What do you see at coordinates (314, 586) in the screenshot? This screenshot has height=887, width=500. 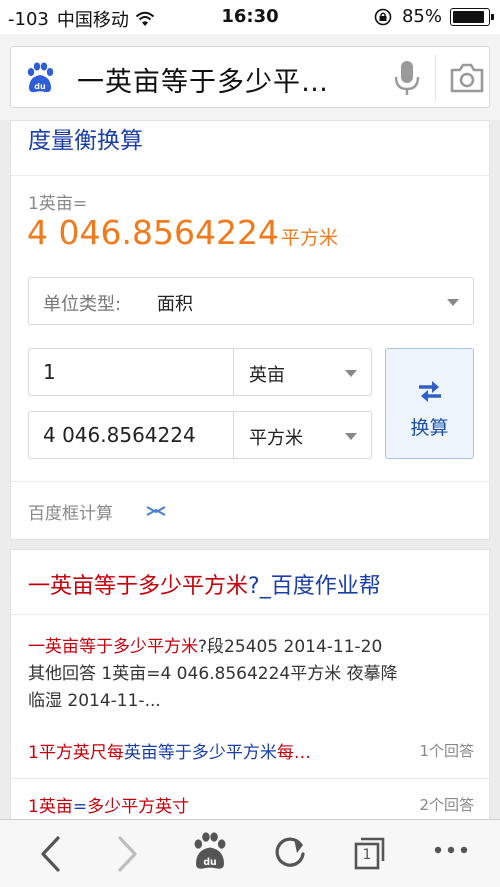 I see `result-title-rest: ?_百度作业帮` at bounding box center [314, 586].